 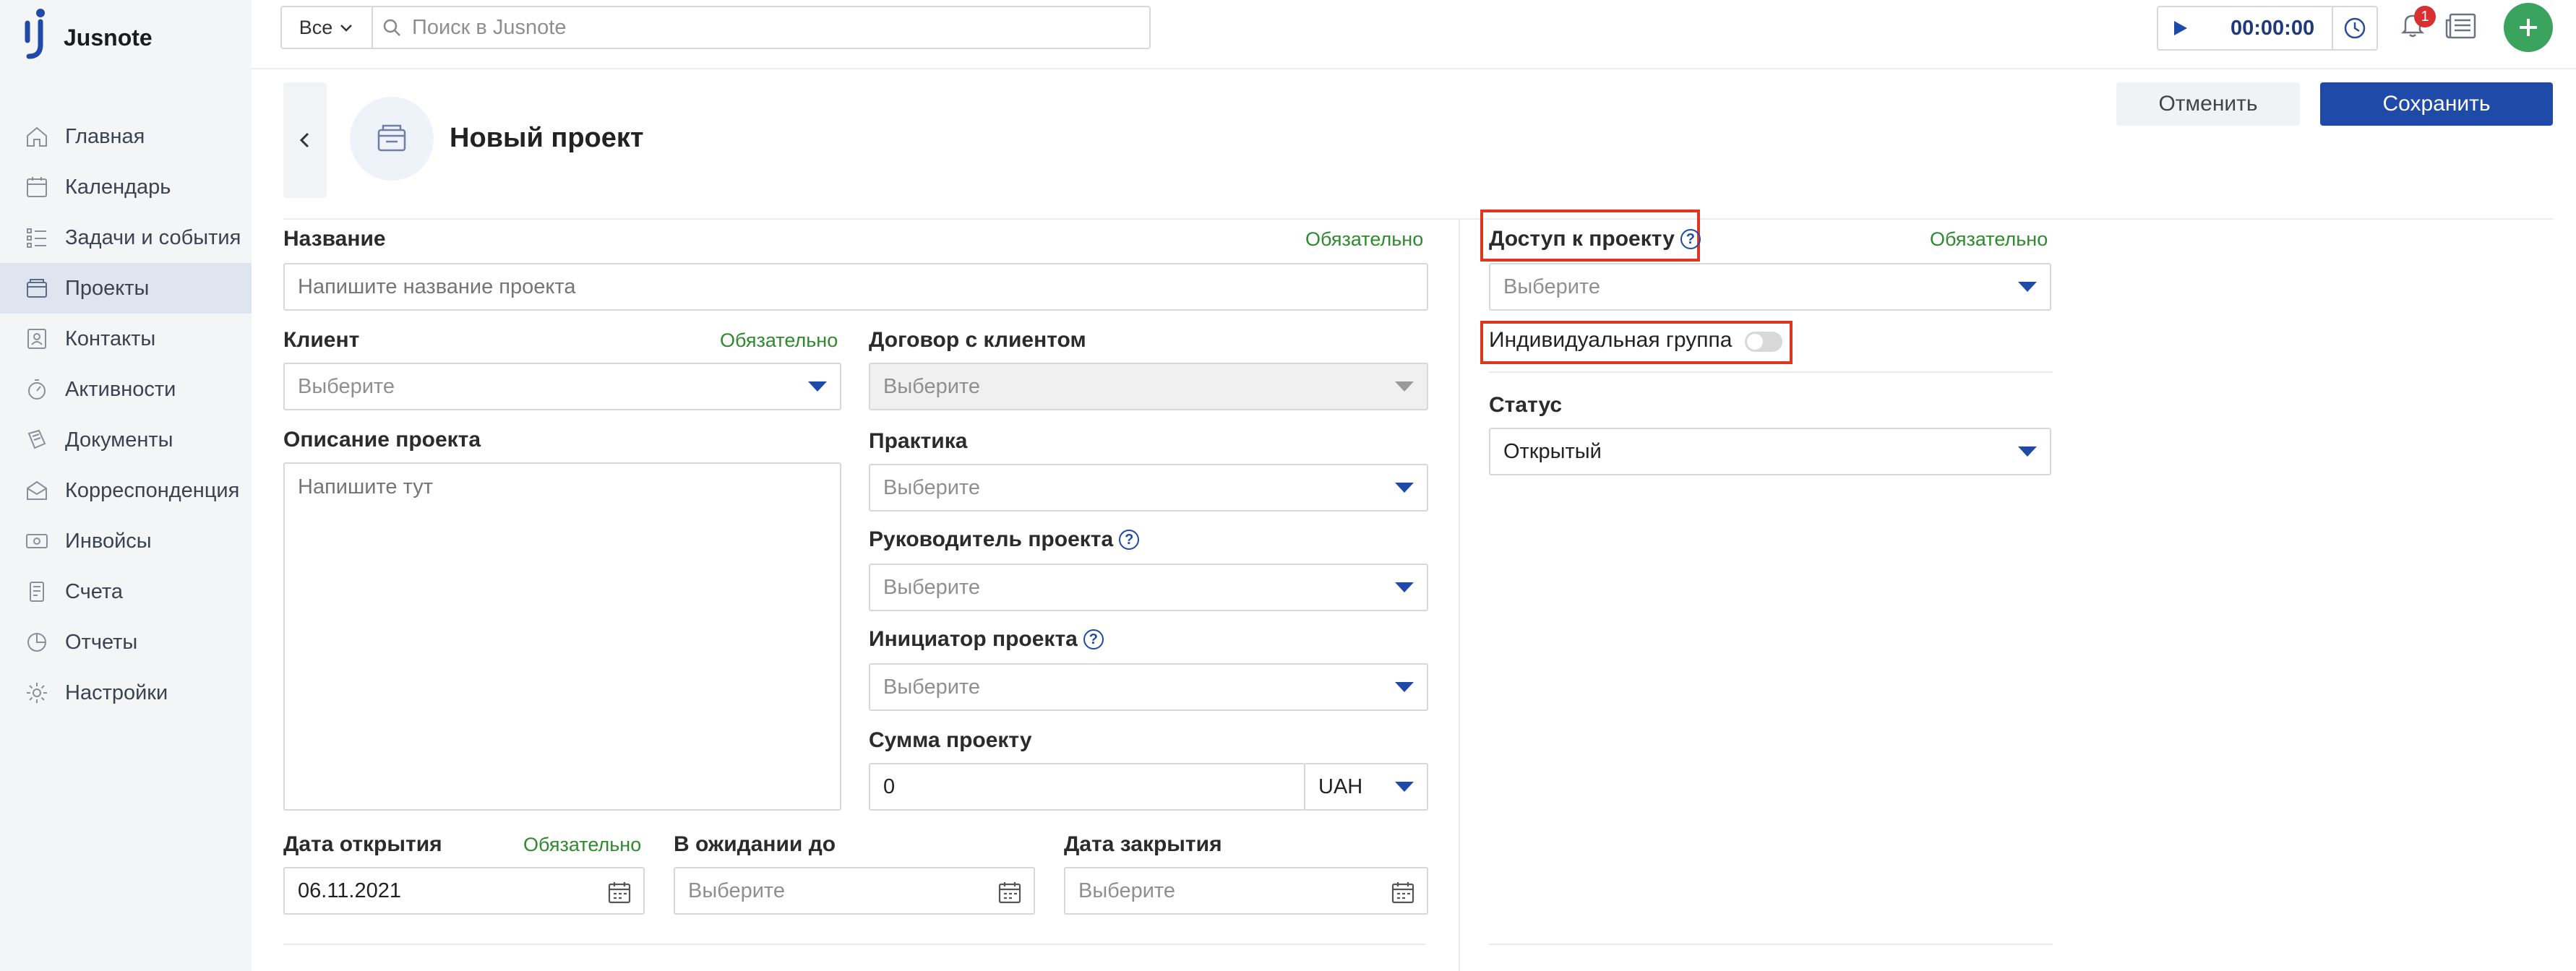 I want to click on client-select: Выберите, so click(x=562, y=387).